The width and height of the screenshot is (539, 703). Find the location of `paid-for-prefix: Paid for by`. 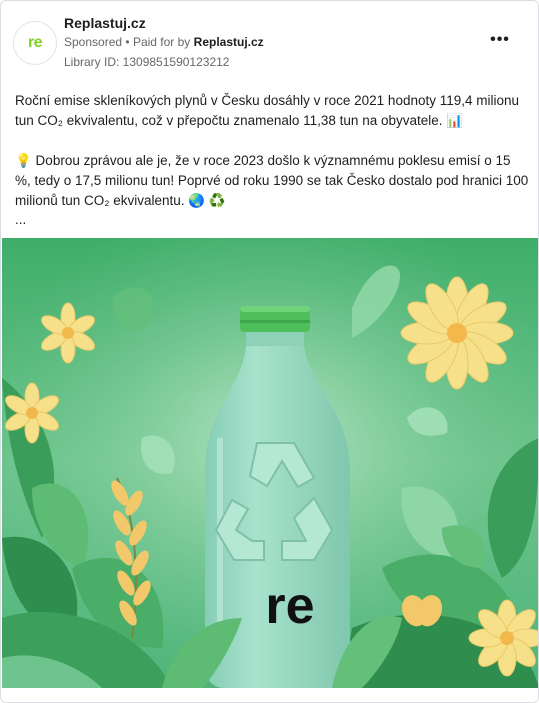

paid-for-prefix: Paid for by is located at coordinates (161, 42).